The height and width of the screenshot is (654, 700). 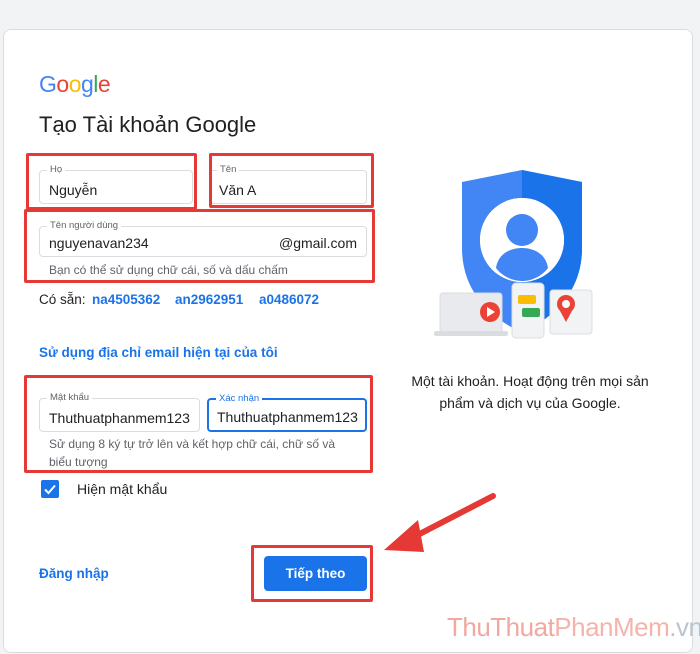 I want to click on show-password-label: Hiện mật khẩu, so click(x=122, y=489).